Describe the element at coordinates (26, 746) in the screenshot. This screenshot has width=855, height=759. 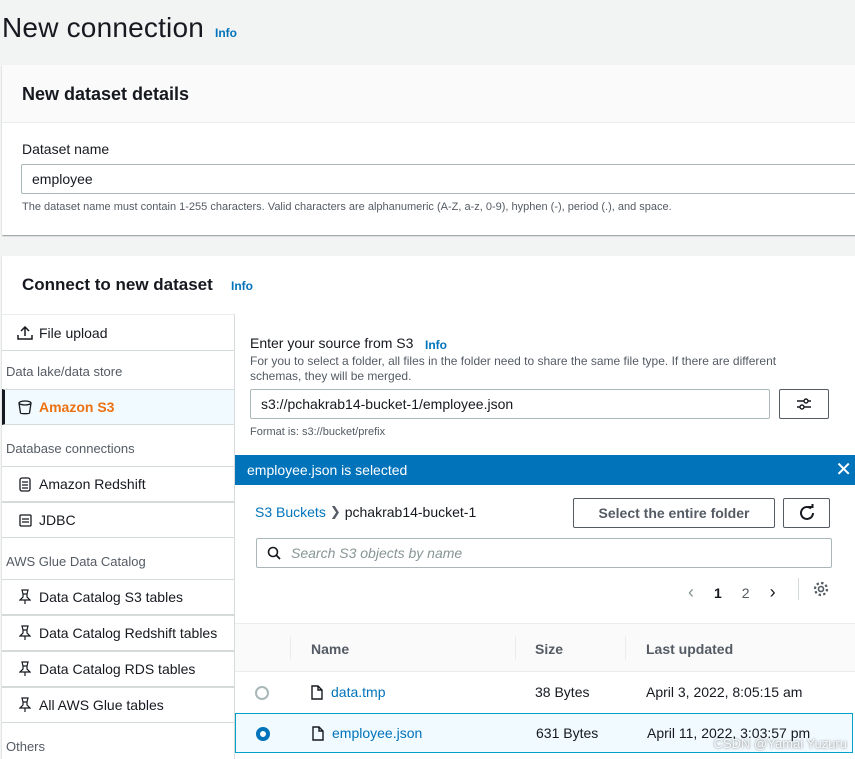
I see `nav-group-others: Others` at that location.